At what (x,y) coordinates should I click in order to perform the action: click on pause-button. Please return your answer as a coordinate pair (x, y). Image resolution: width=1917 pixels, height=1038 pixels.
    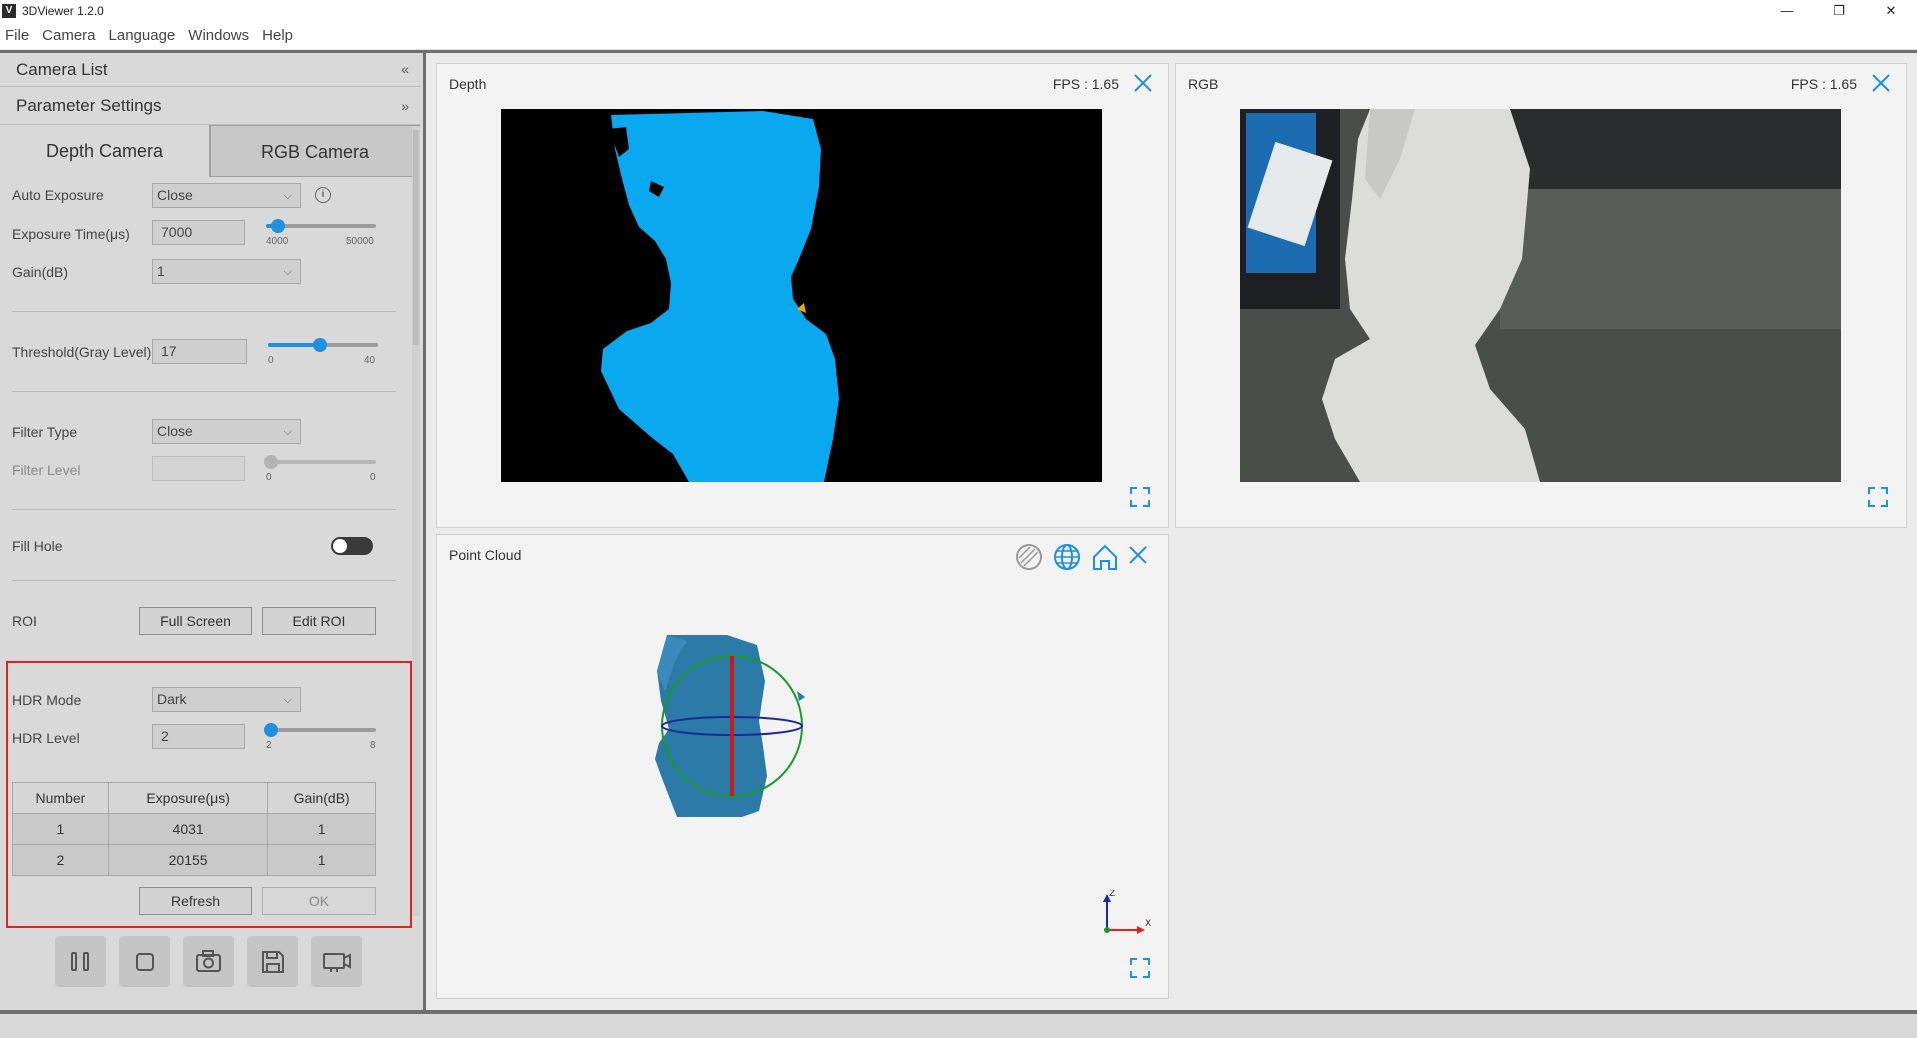
    Looking at the image, I should click on (80, 961).